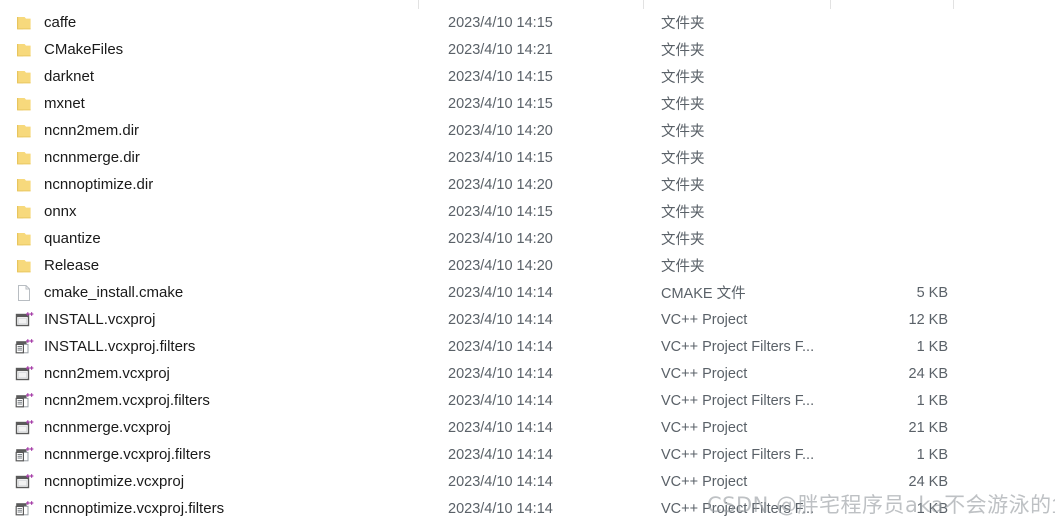 This screenshot has width=1055, height=525. I want to click on column-separator-name-date, so click(418, 4).